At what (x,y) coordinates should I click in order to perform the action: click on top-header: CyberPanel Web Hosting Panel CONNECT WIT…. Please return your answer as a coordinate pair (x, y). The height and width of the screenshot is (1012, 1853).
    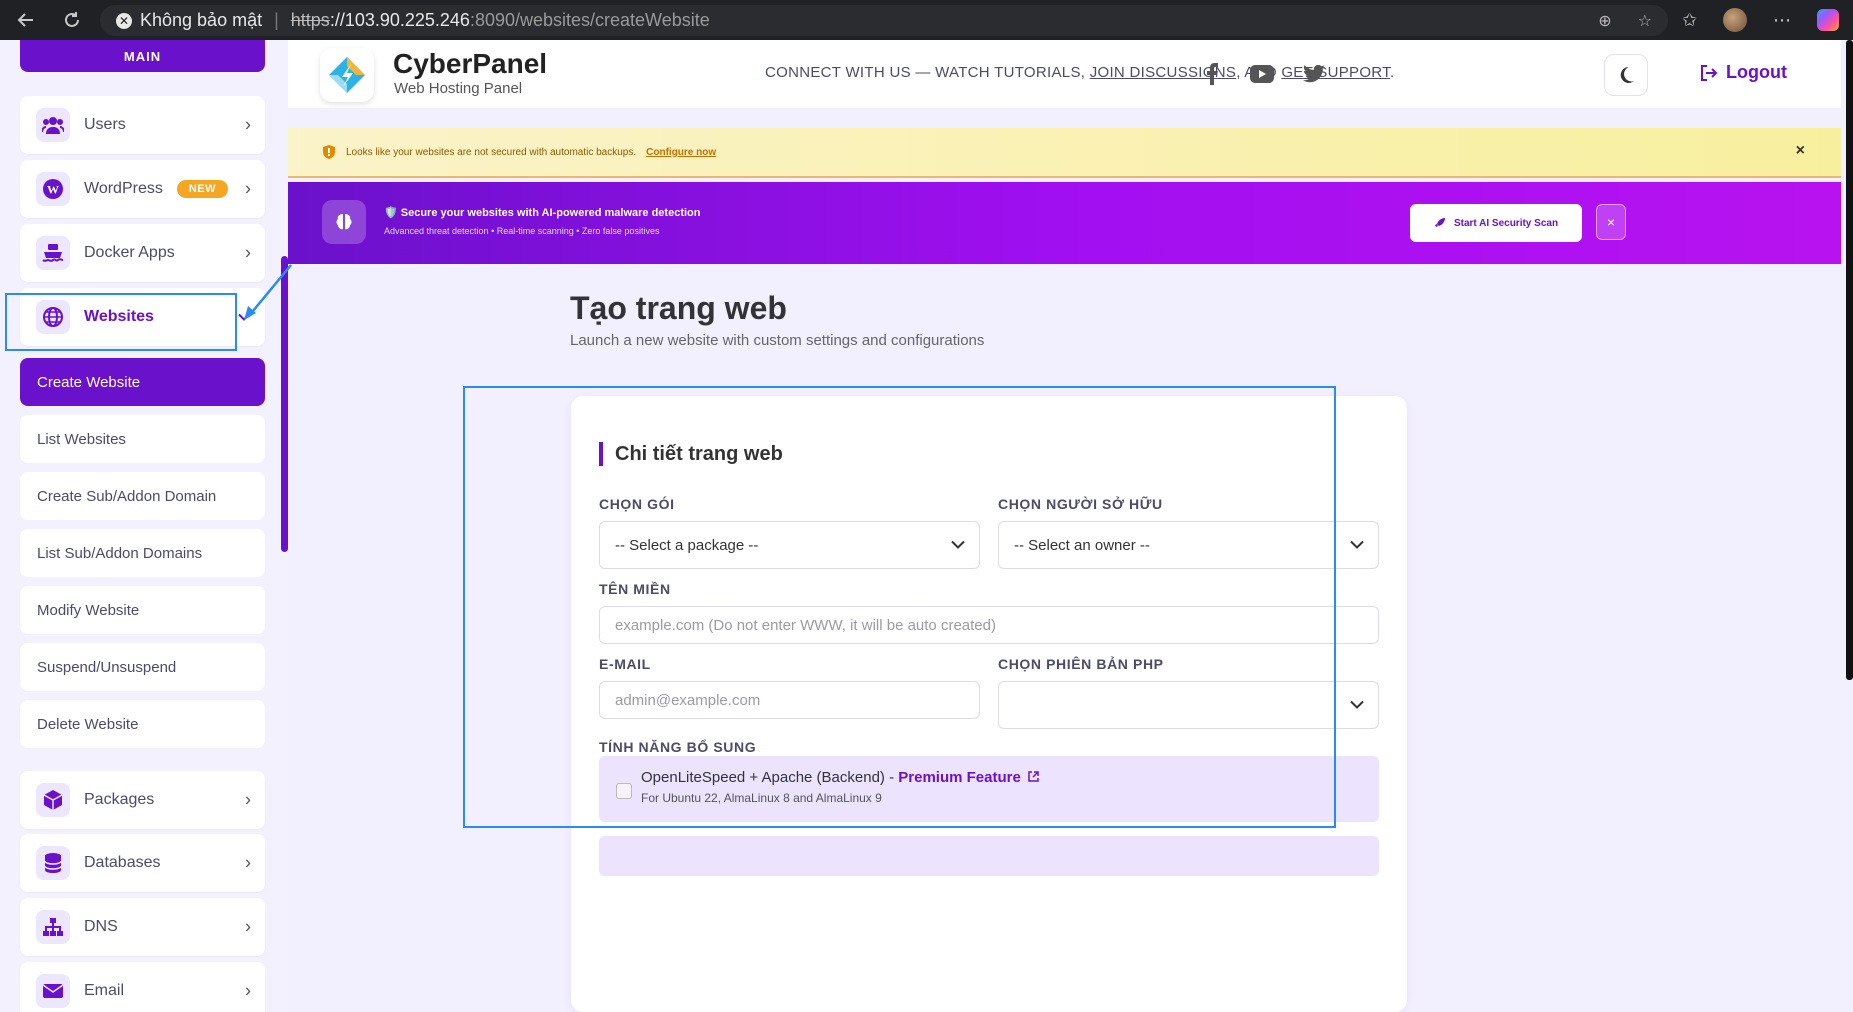
    Looking at the image, I should click on (1064, 74).